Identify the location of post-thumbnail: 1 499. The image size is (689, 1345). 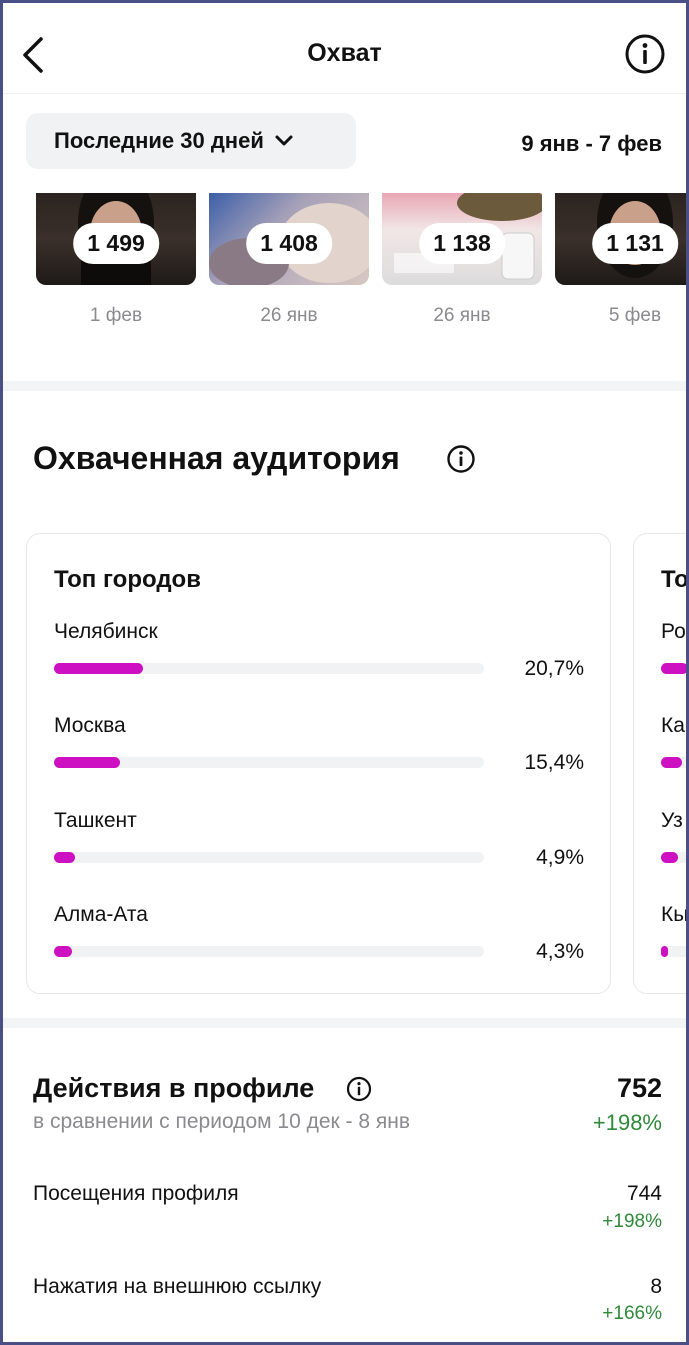
(116, 239).